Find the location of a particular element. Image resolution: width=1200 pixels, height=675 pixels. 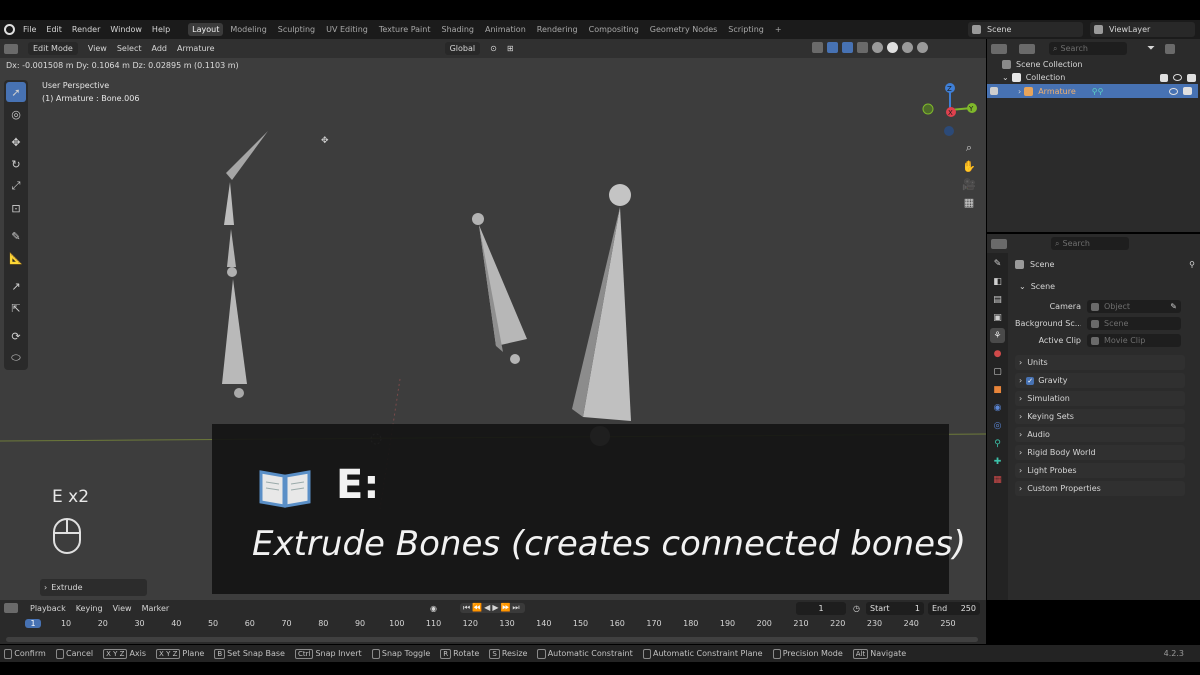

scale-tool-icon: ⤢ is located at coordinates (16, 186).